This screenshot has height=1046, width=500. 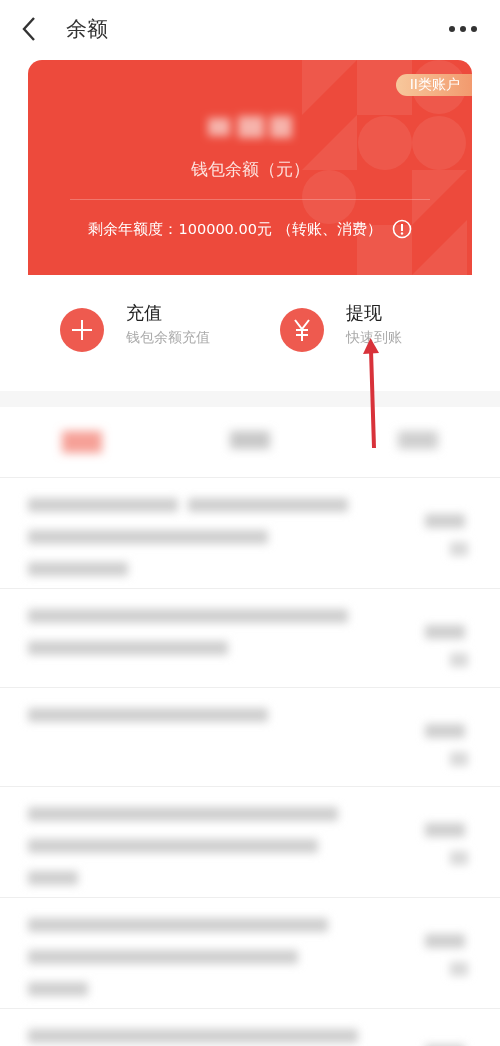 I want to click on balance-label: 钱包余额（元）, so click(x=250, y=169).